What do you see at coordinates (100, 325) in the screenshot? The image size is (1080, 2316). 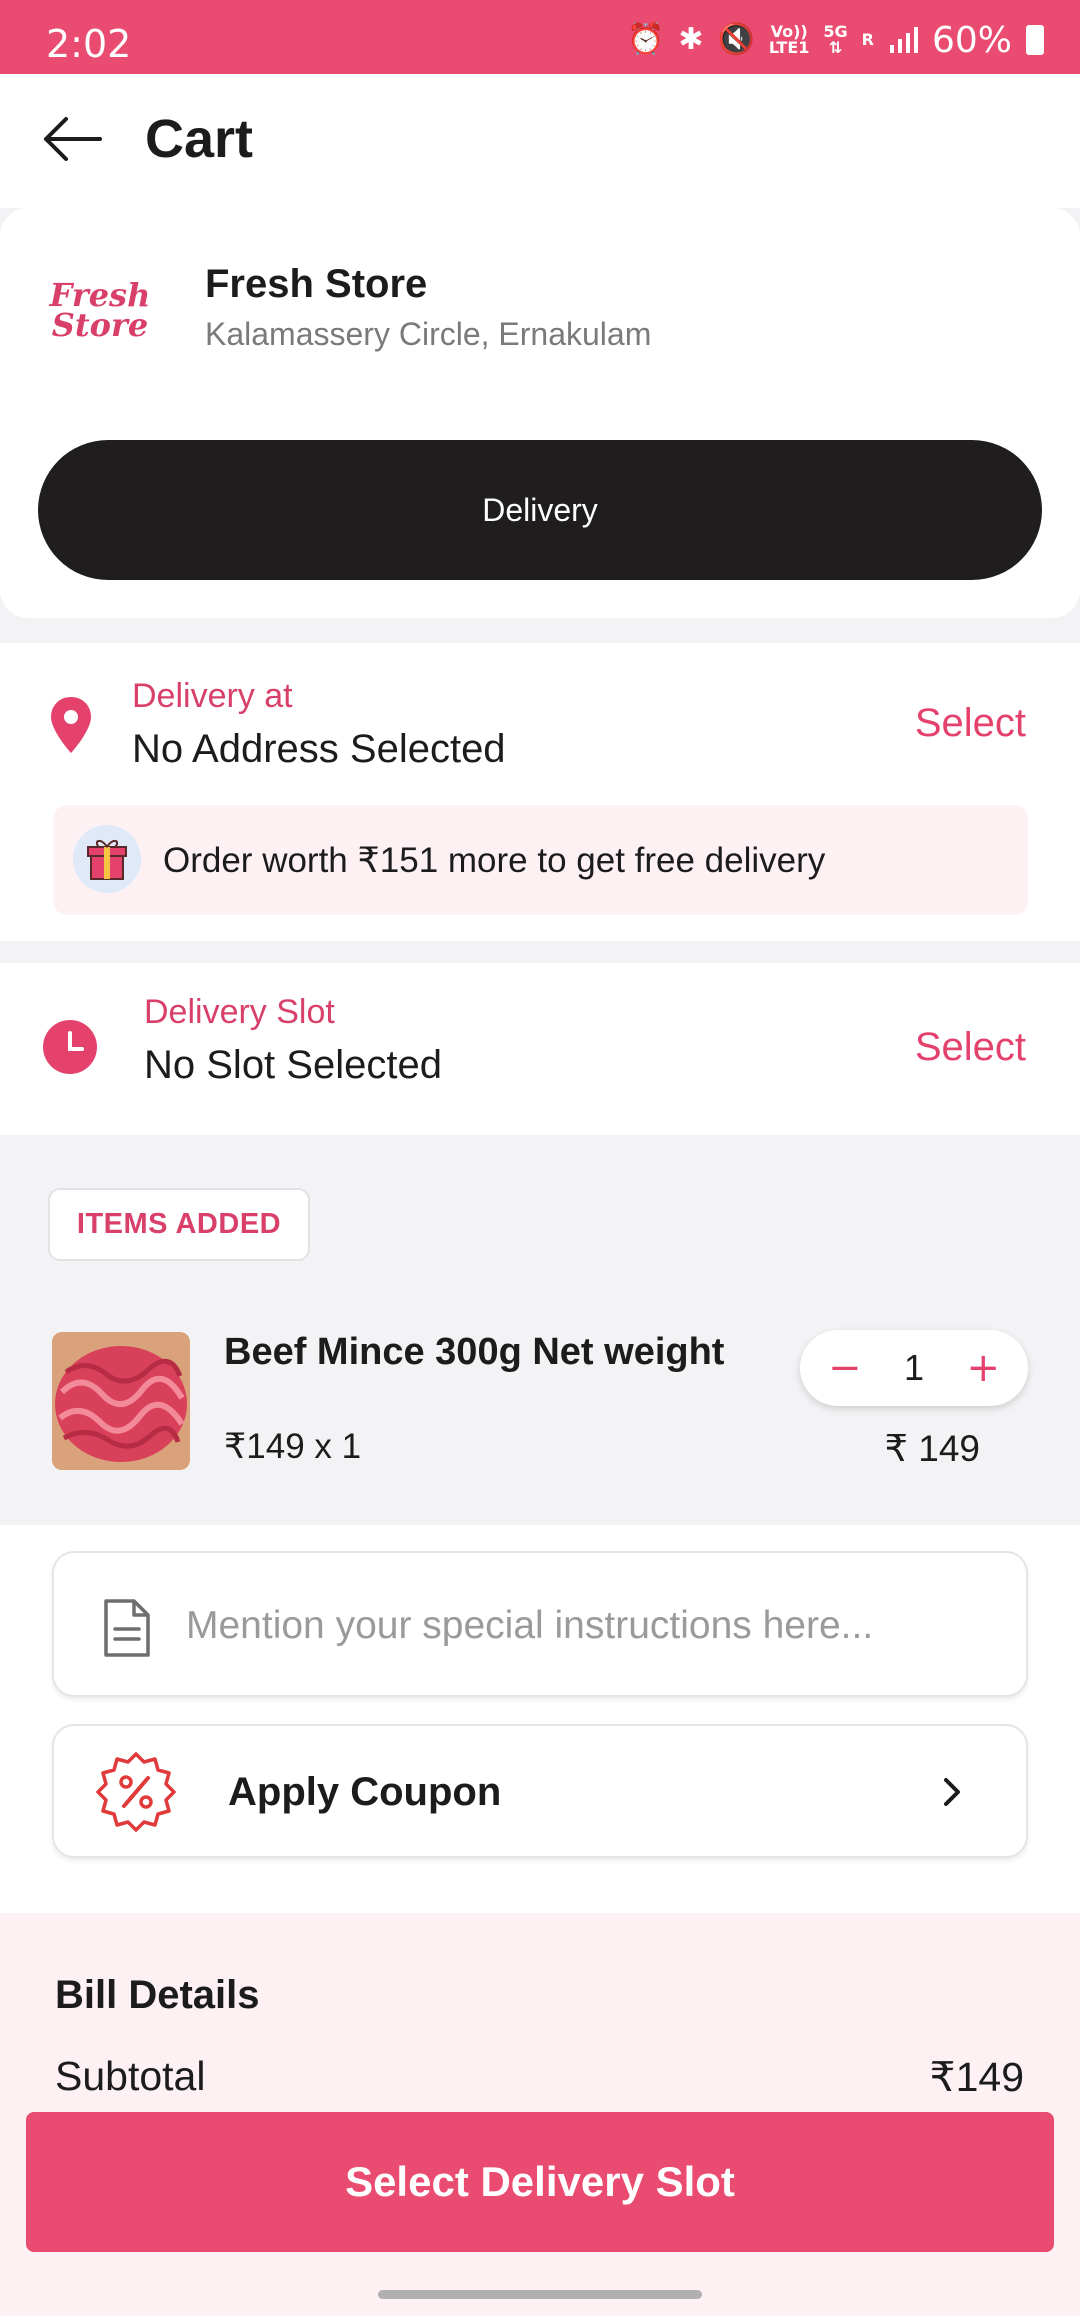 I see `logo-text-line2: Store` at bounding box center [100, 325].